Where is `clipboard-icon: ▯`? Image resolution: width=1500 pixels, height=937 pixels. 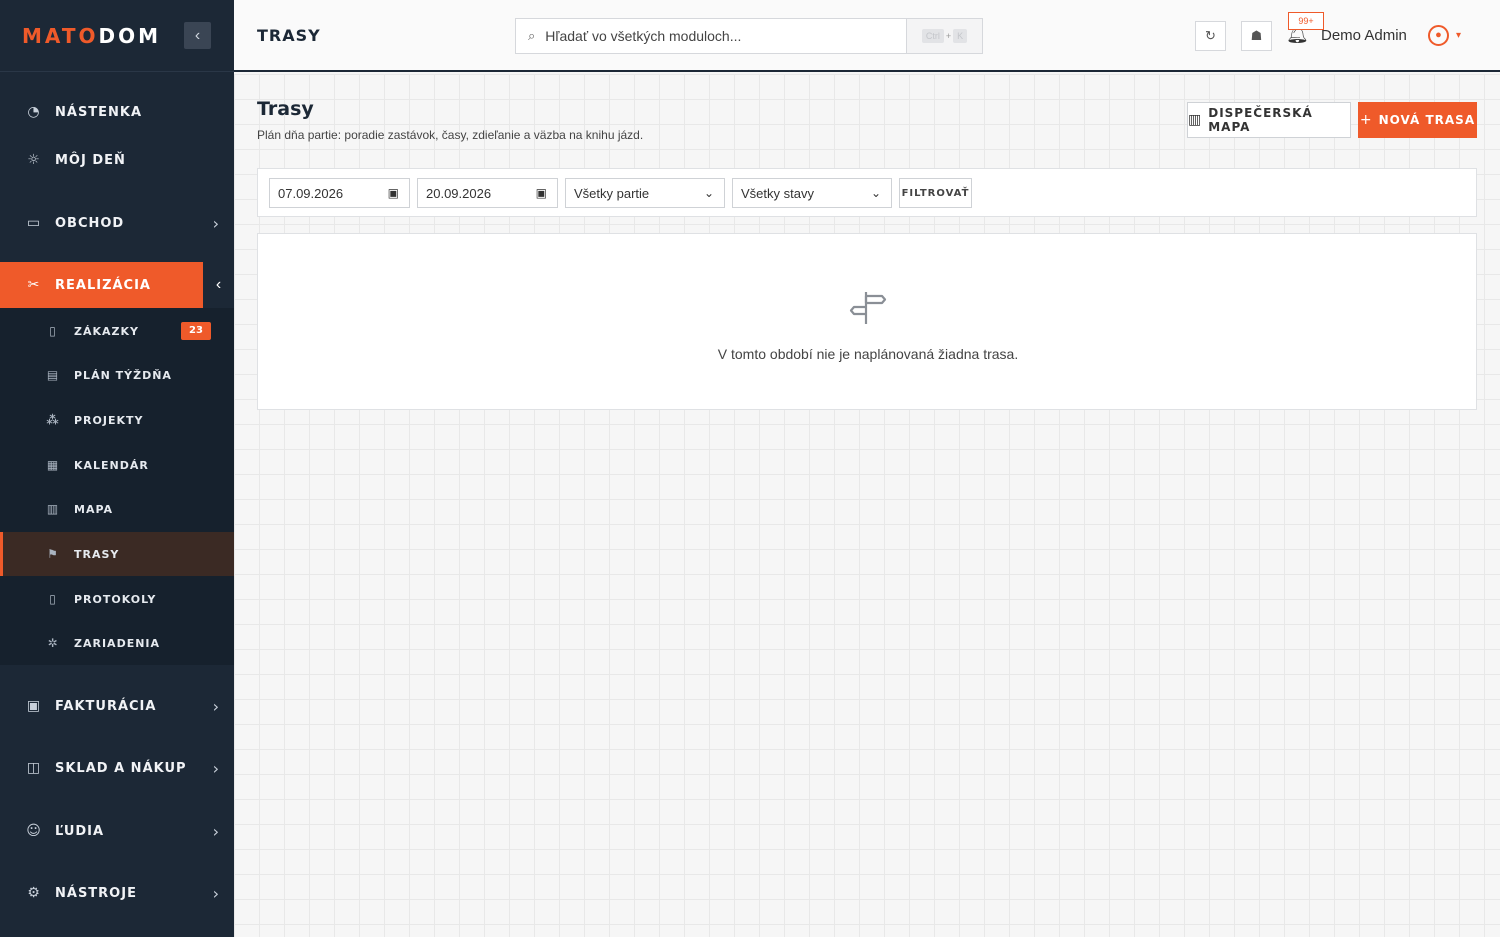
clipboard-icon: ▯ is located at coordinates (53, 599).